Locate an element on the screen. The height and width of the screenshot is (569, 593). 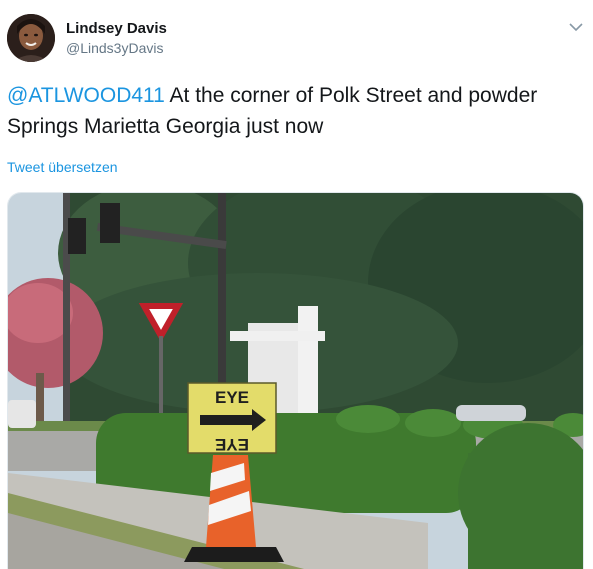
chevron-down-icon is located at coordinates (576, 28).